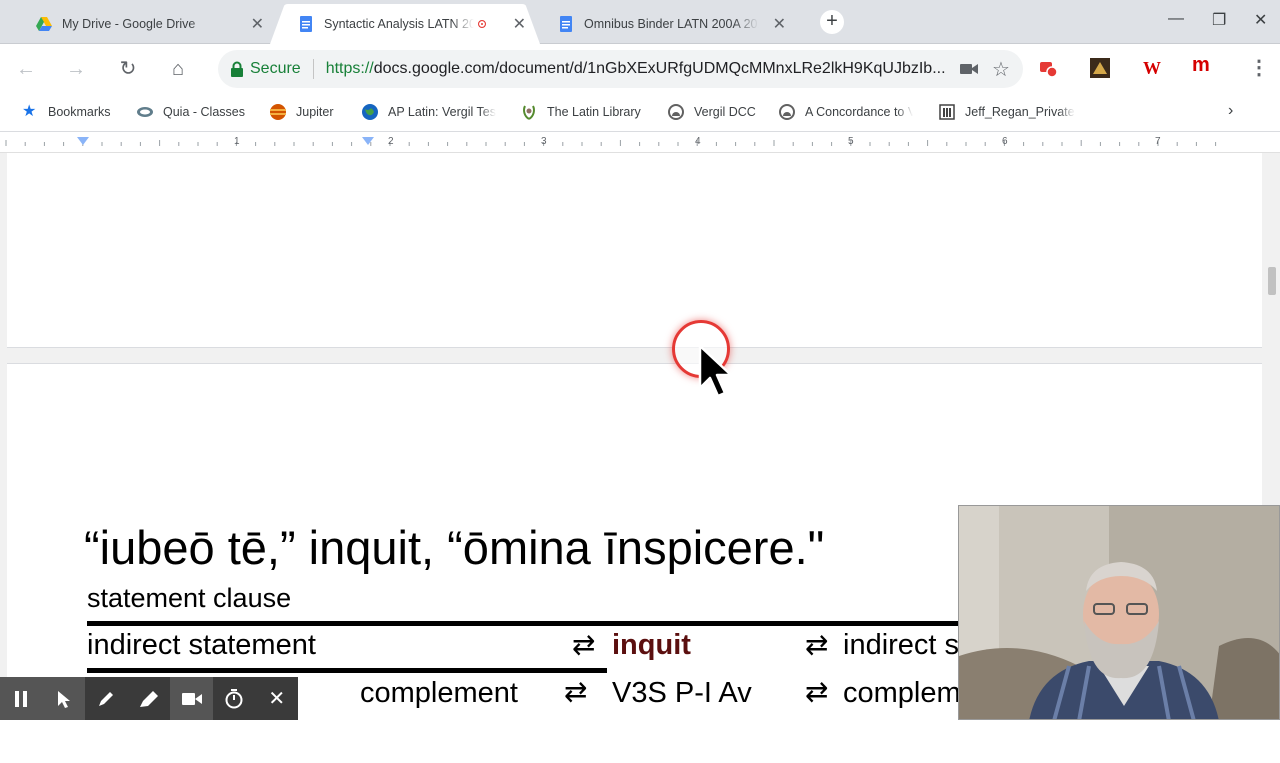 The height and width of the screenshot is (763, 1280). I want to click on forward-icon: →, so click(76, 69).